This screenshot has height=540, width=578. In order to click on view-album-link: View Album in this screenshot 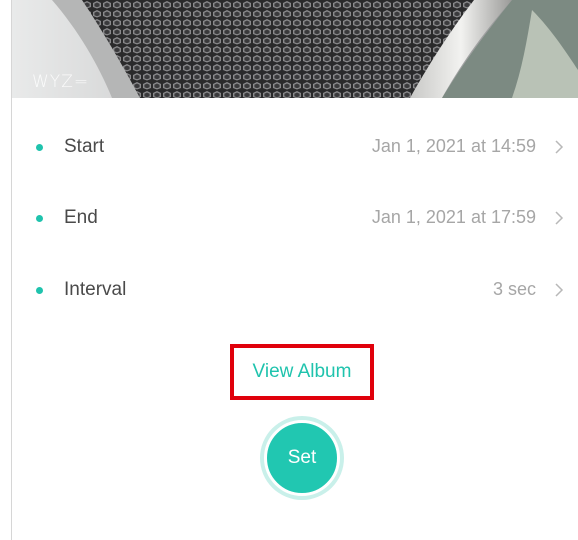, I will do `click(302, 372)`.